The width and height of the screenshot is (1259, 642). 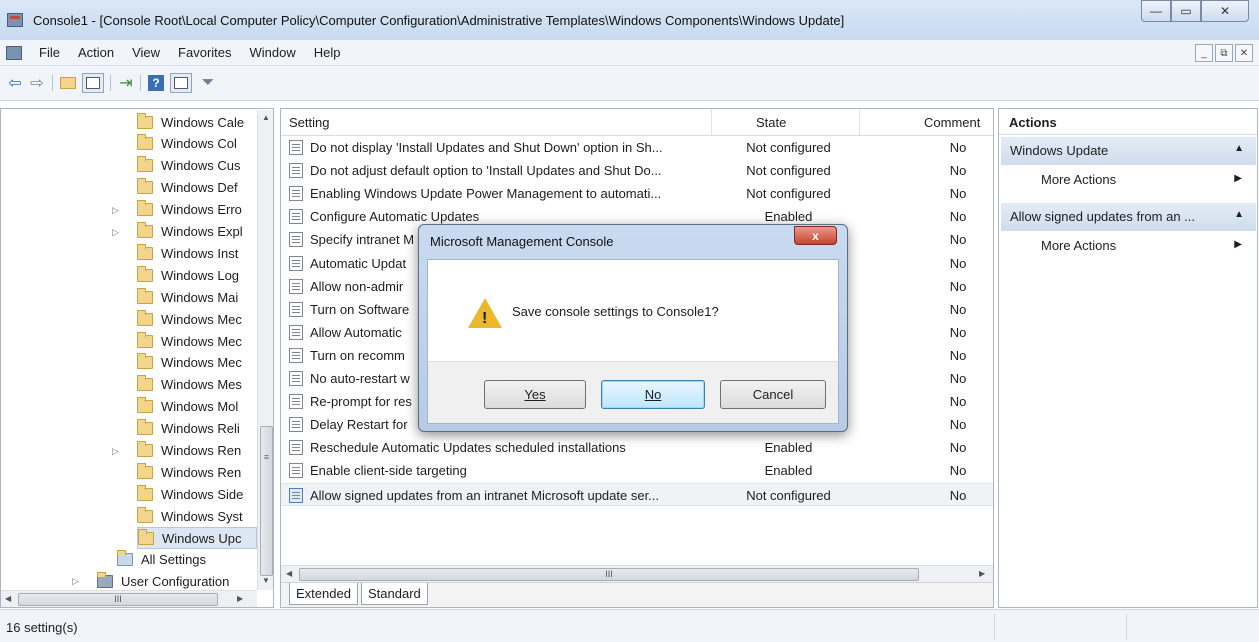 What do you see at coordinates (190, 122) in the screenshot?
I see `tree-item-windows-component: Windows Cale` at bounding box center [190, 122].